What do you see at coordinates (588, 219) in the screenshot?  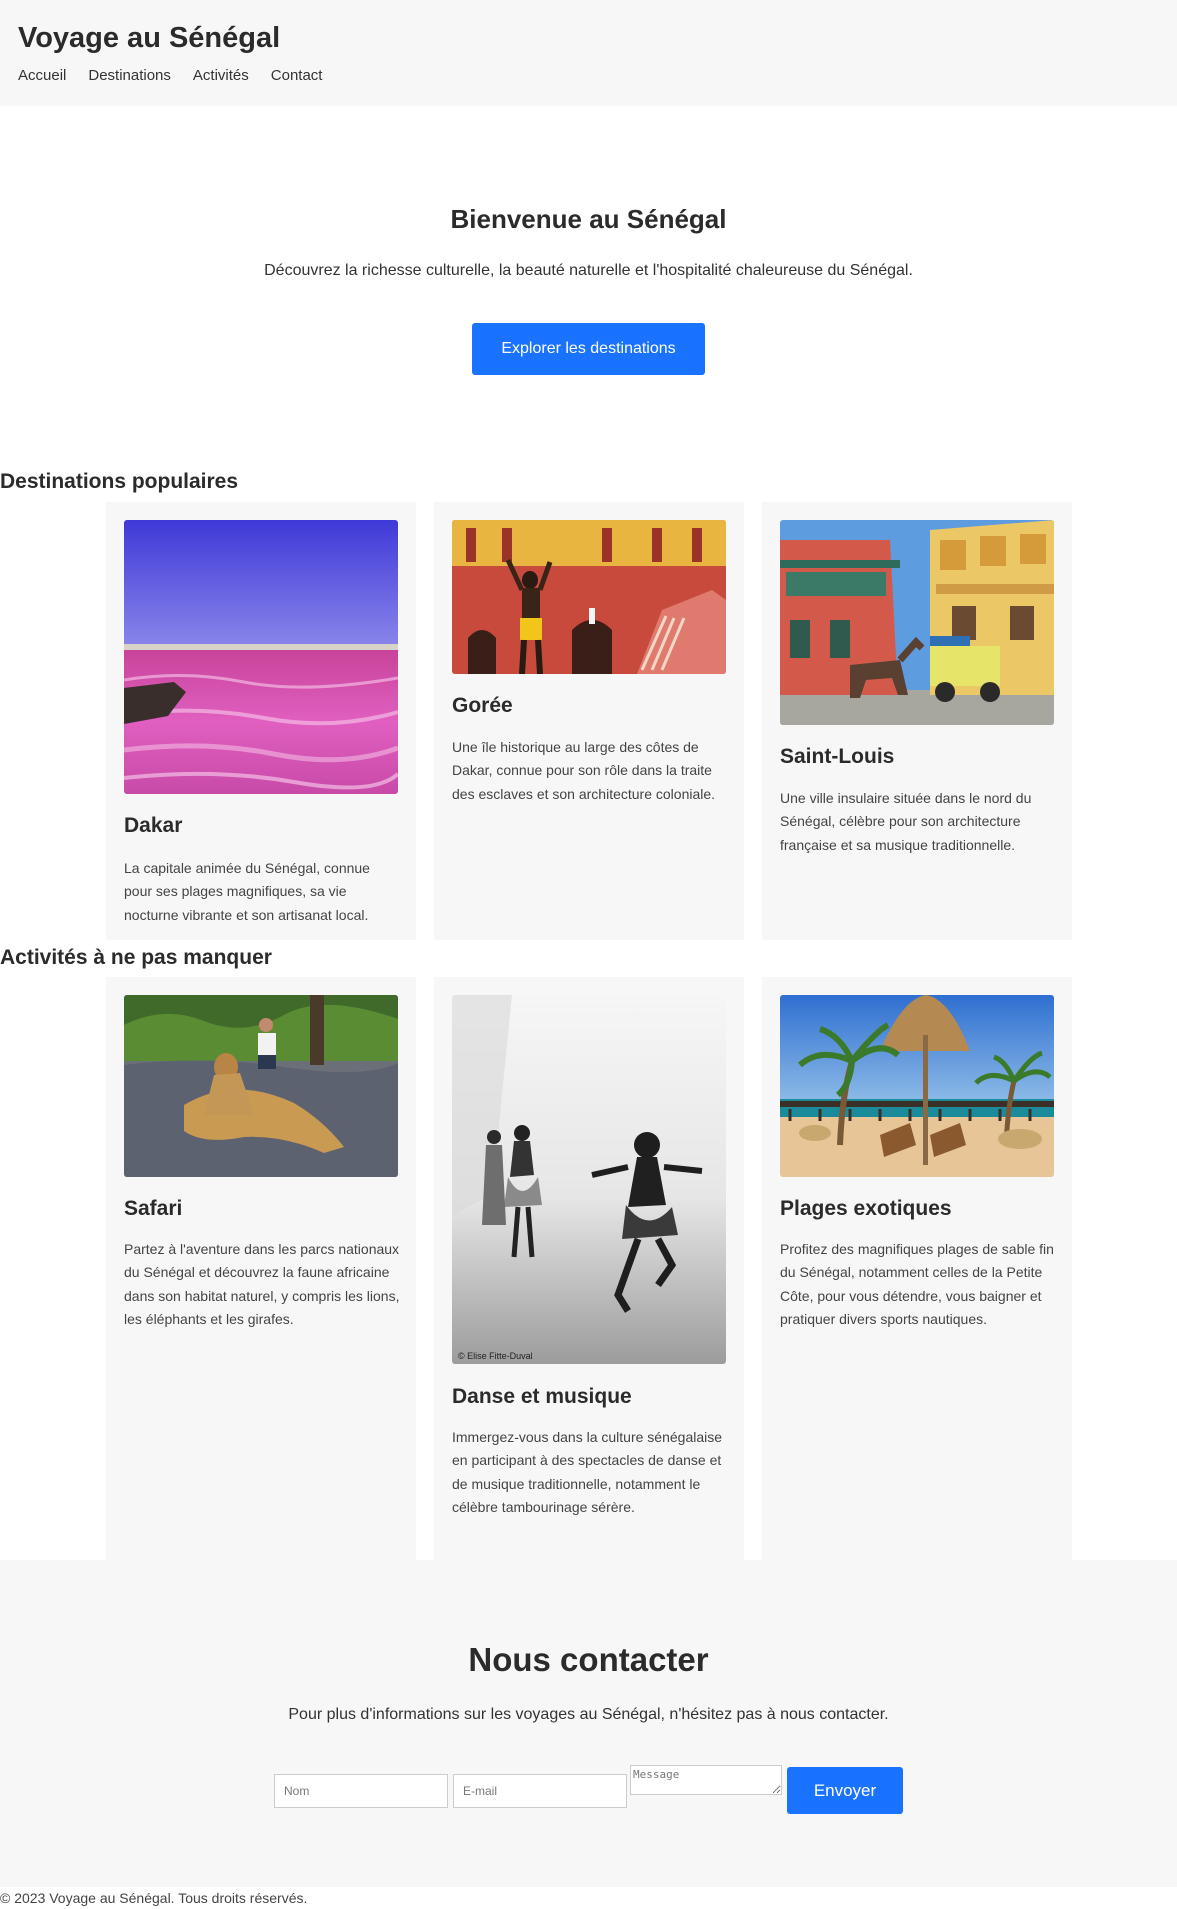 I see `hero-title: Bienvenue au Sénégal` at bounding box center [588, 219].